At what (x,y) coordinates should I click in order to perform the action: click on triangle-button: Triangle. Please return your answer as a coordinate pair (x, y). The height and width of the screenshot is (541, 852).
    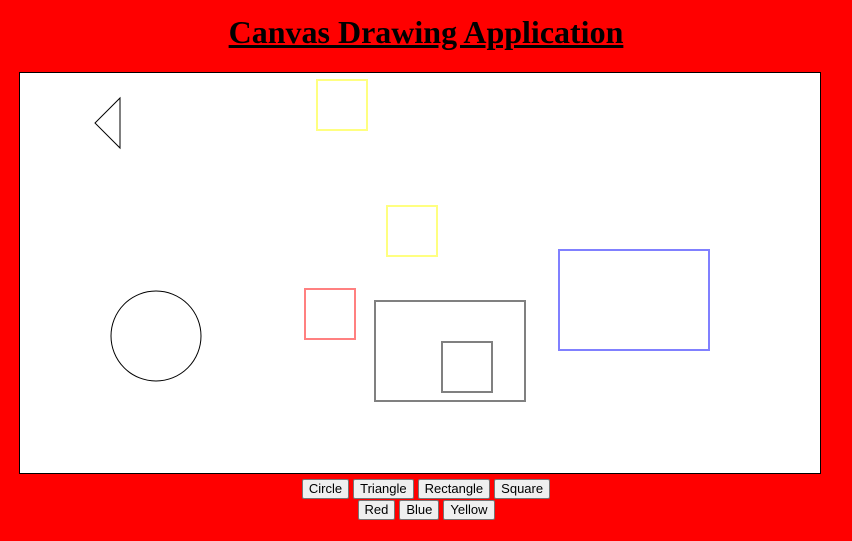
    Looking at the image, I should click on (383, 489).